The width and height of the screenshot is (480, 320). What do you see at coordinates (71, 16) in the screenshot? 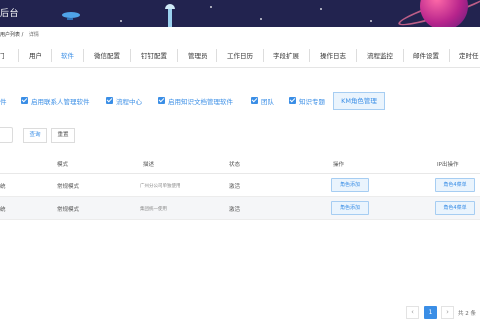
I see `blimp-illustration` at bounding box center [71, 16].